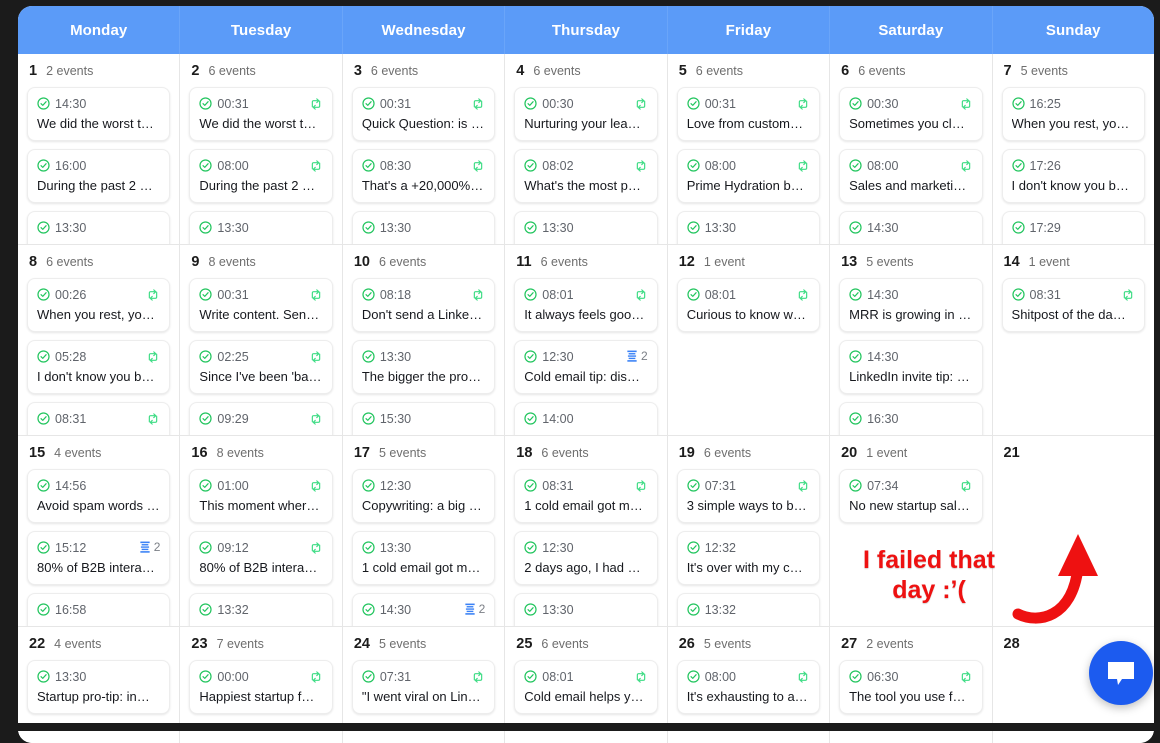 The height and width of the screenshot is (743, 1160). What do you see at coordinates (423, 418) in the screenshot?
I see `event-card: 15:30` at bounding box center [423, 418].